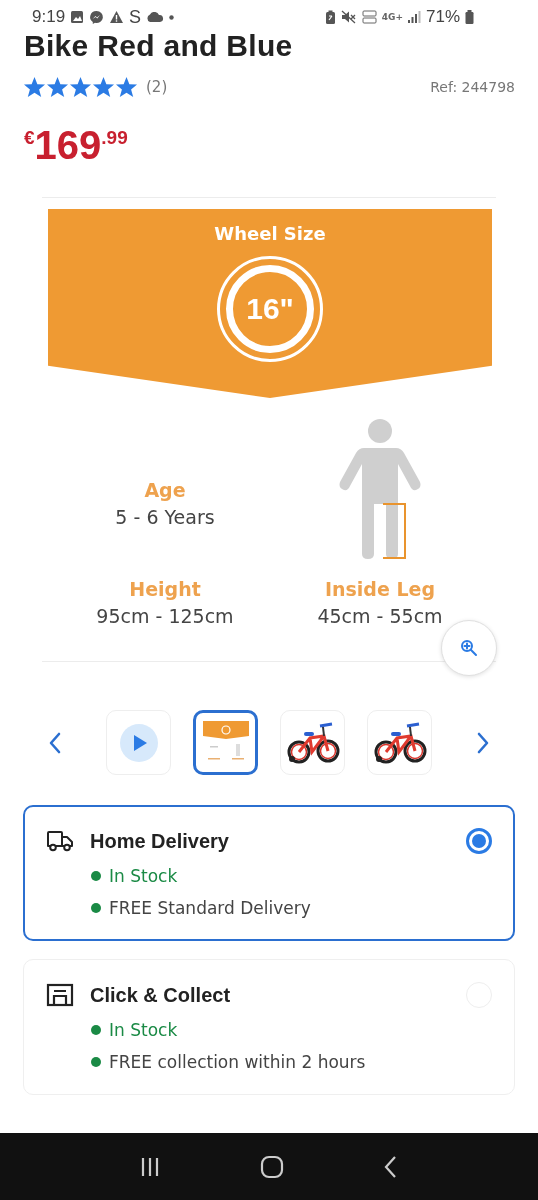 The image size is (538, 1200). I want to click on back-icon, so click(390, 1166).